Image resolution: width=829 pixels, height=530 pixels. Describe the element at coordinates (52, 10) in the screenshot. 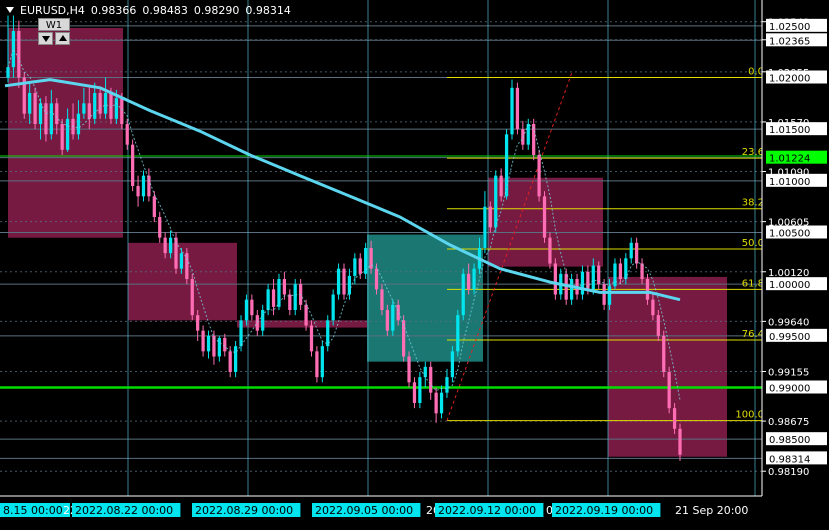

I see `symbol-label: EURUSD,H4` at that location.